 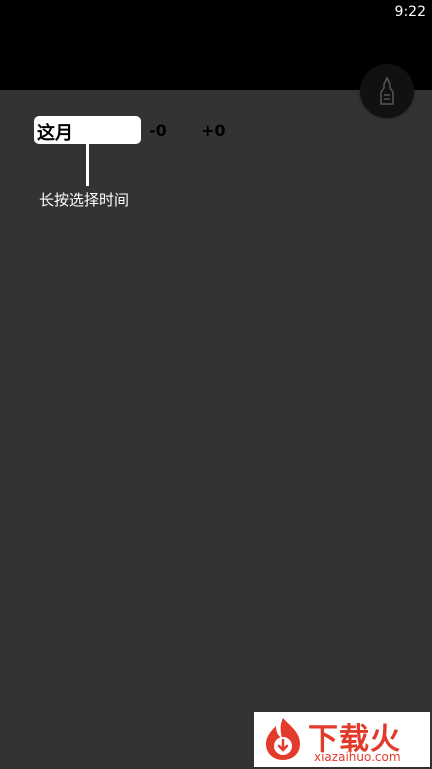 I want to click on floating-action-button, so click(x=387, y=91).